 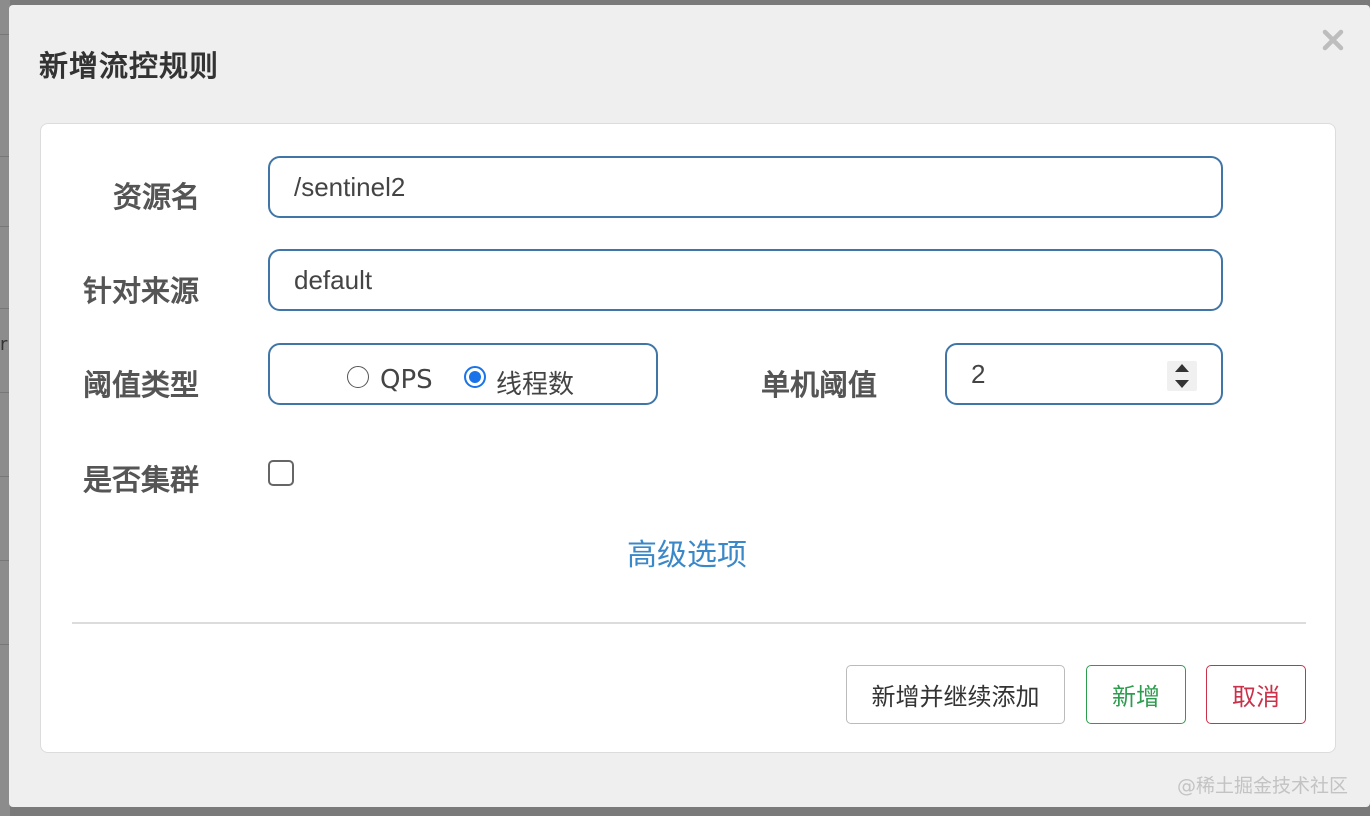 I want to click on close-icon, so click(x=1333, y=40).